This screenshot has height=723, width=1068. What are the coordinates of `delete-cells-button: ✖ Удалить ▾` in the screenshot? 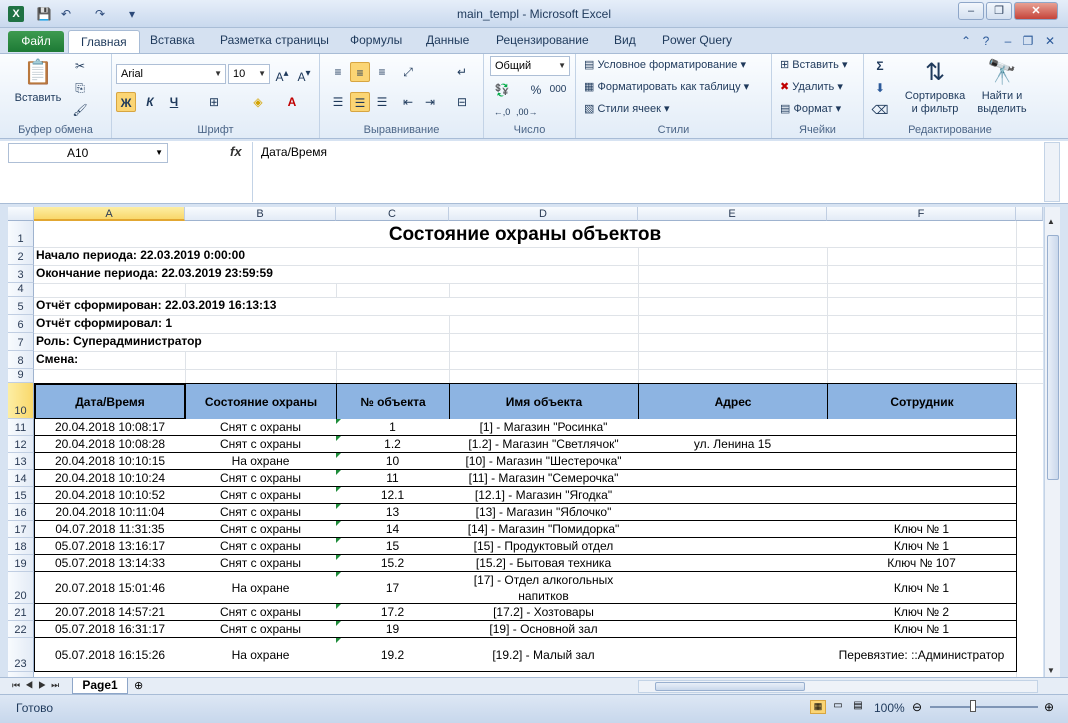 It's located at (811, 86).